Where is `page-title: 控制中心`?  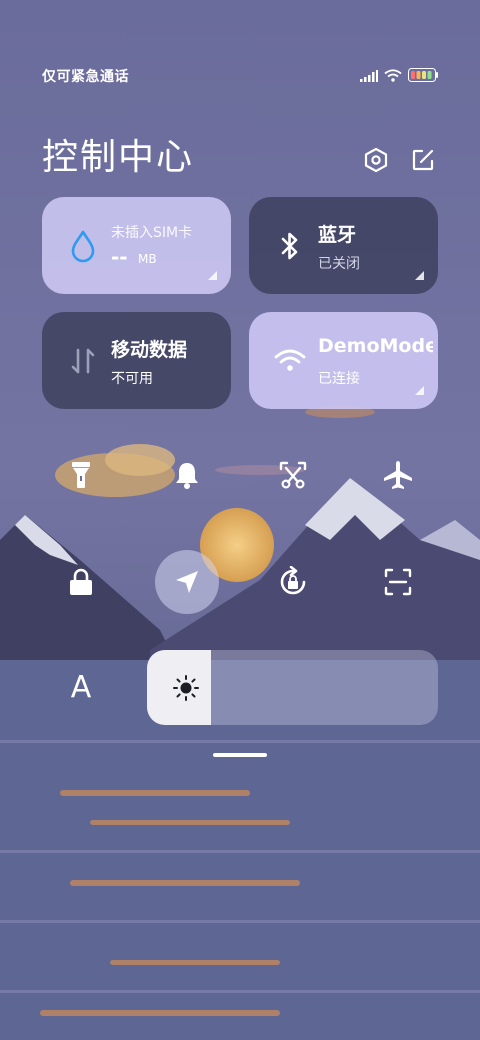 page-title: 控制中心 is located at coordinates (118, 157).